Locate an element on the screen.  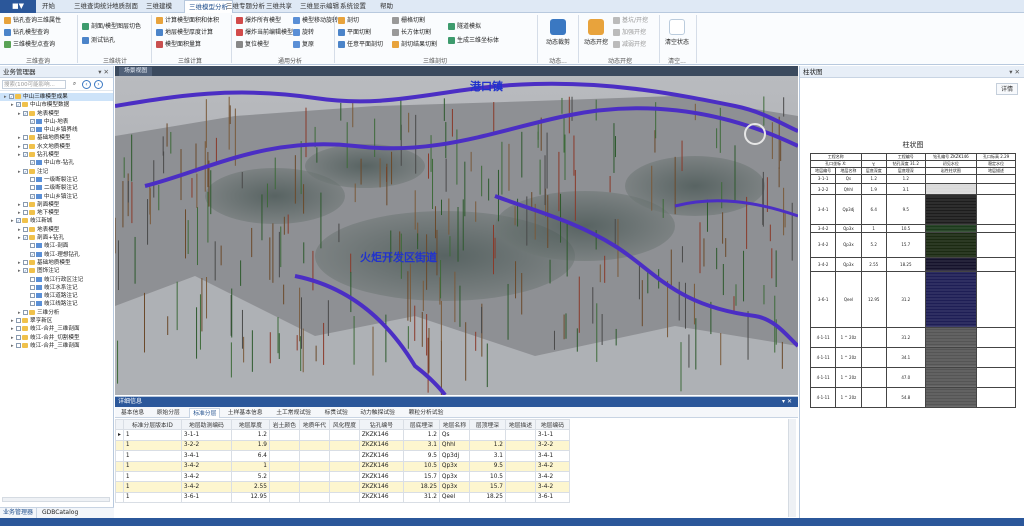
model-area-measure-button: 模型面积量算 is located at coordinates (178, 45).